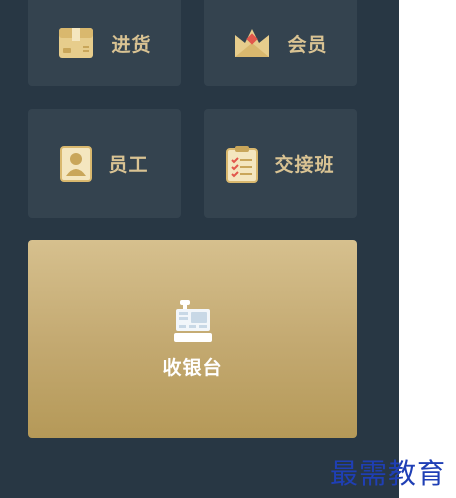 The image size is (456, 498). What do you see at coordinates (104, 43) in the screenshot?
I see `tile-purchase: 进货` at bounding box center [104, 43].